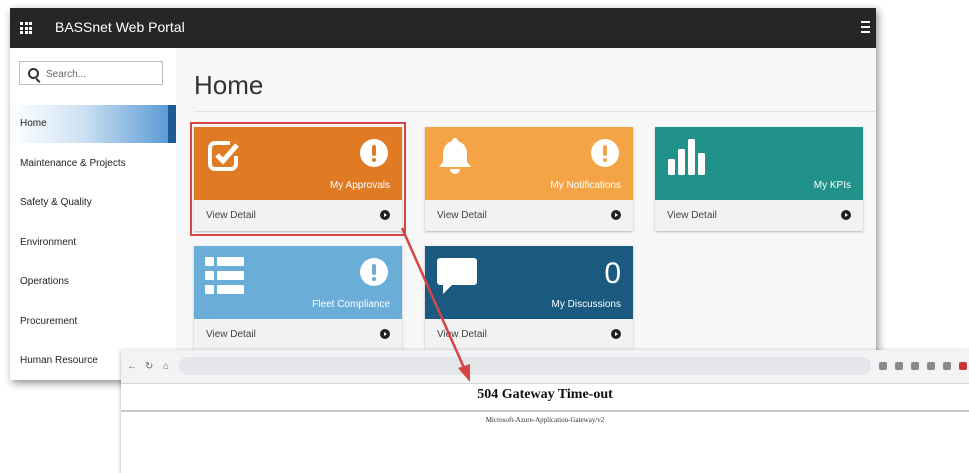 The height and width of the screenshot is (473, 969). I want to click on back-arrow-icon: ←, so click(132, 366).